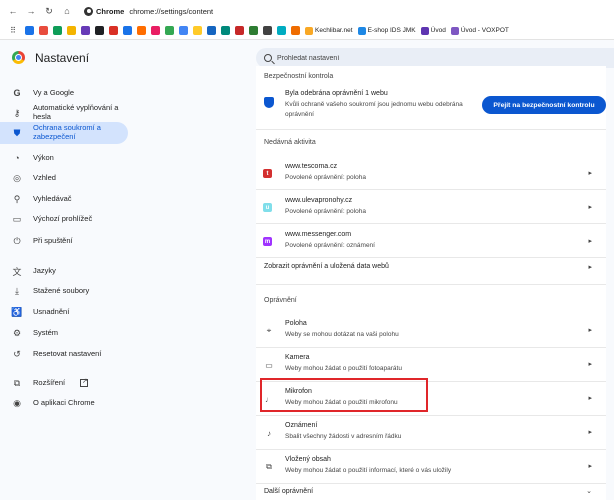 The height and width of the screenshot is (500, 614). Describe the element at coordinates (13, 31) in the screenshot. I see `apps-grid-icon: ⠿` at that location.